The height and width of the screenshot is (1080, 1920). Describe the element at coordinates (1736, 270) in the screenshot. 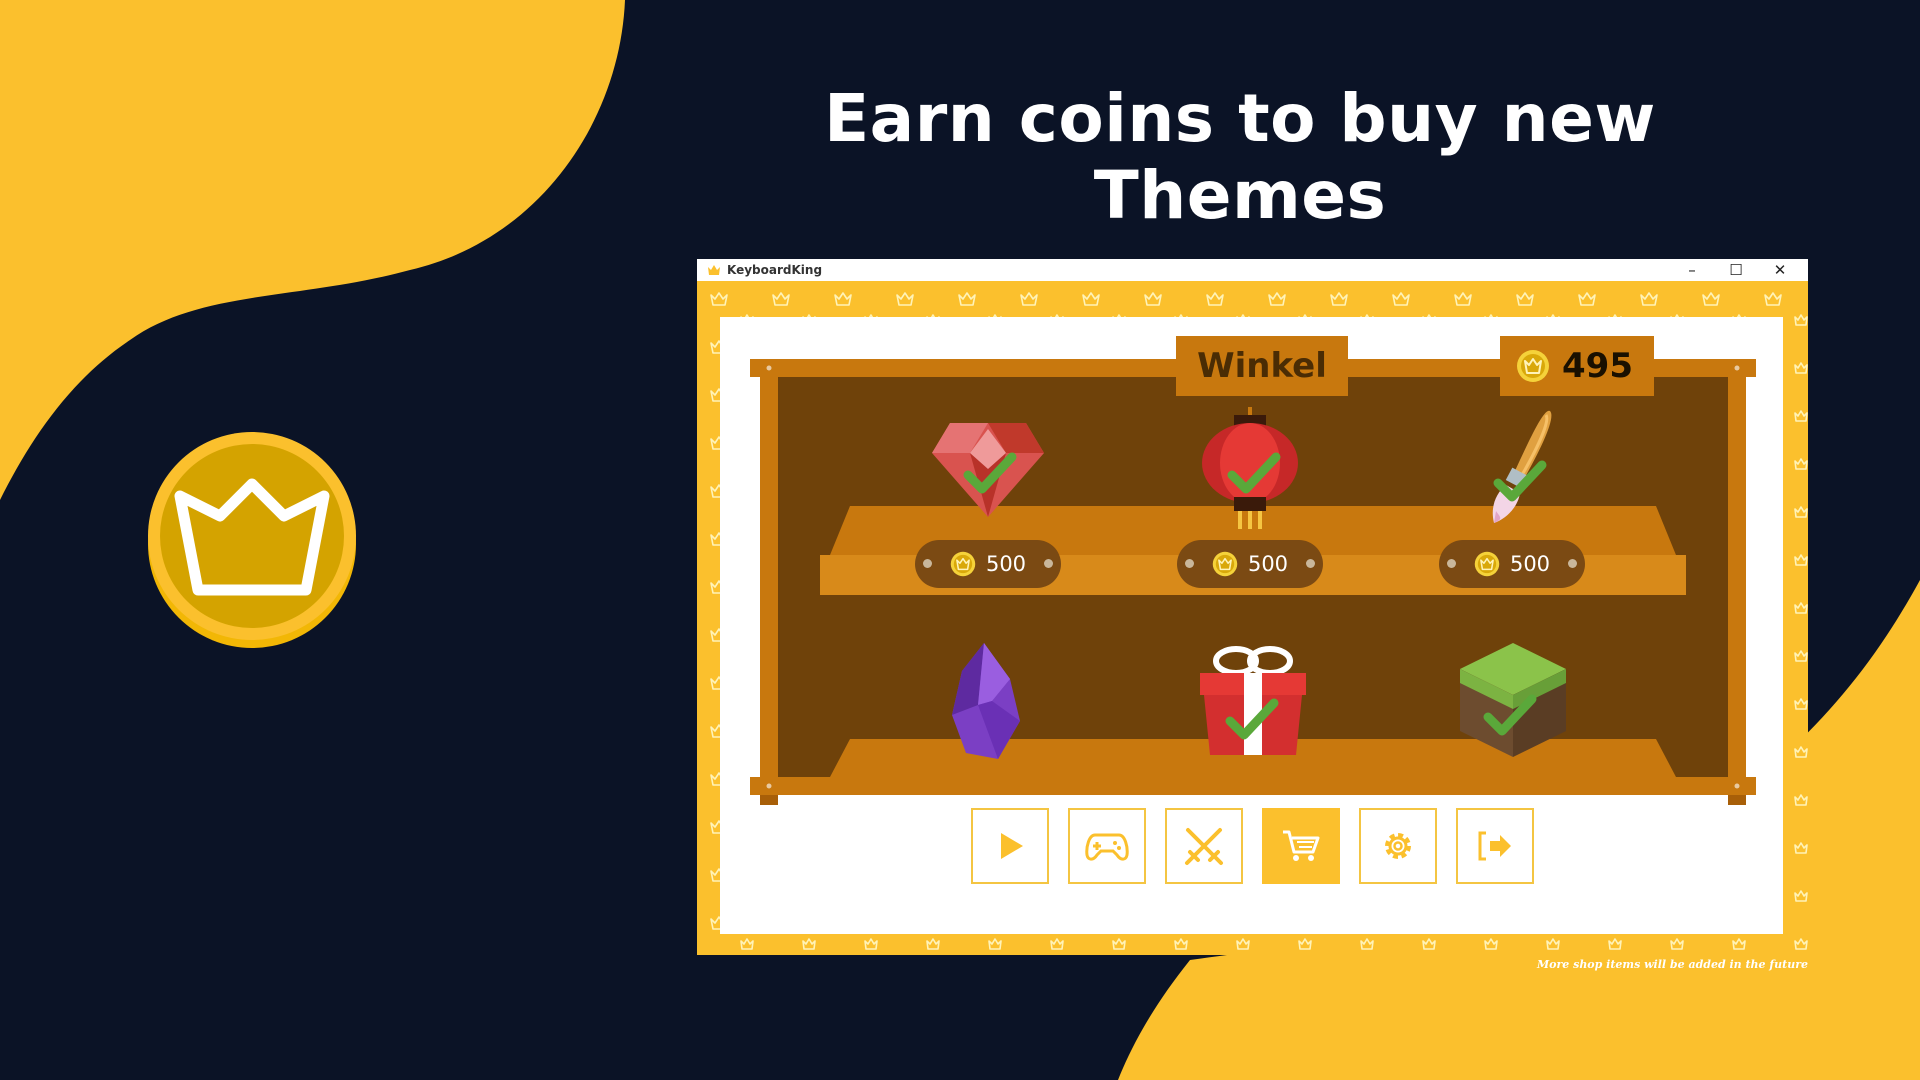

I see `maximize-button: ☐` at that location.